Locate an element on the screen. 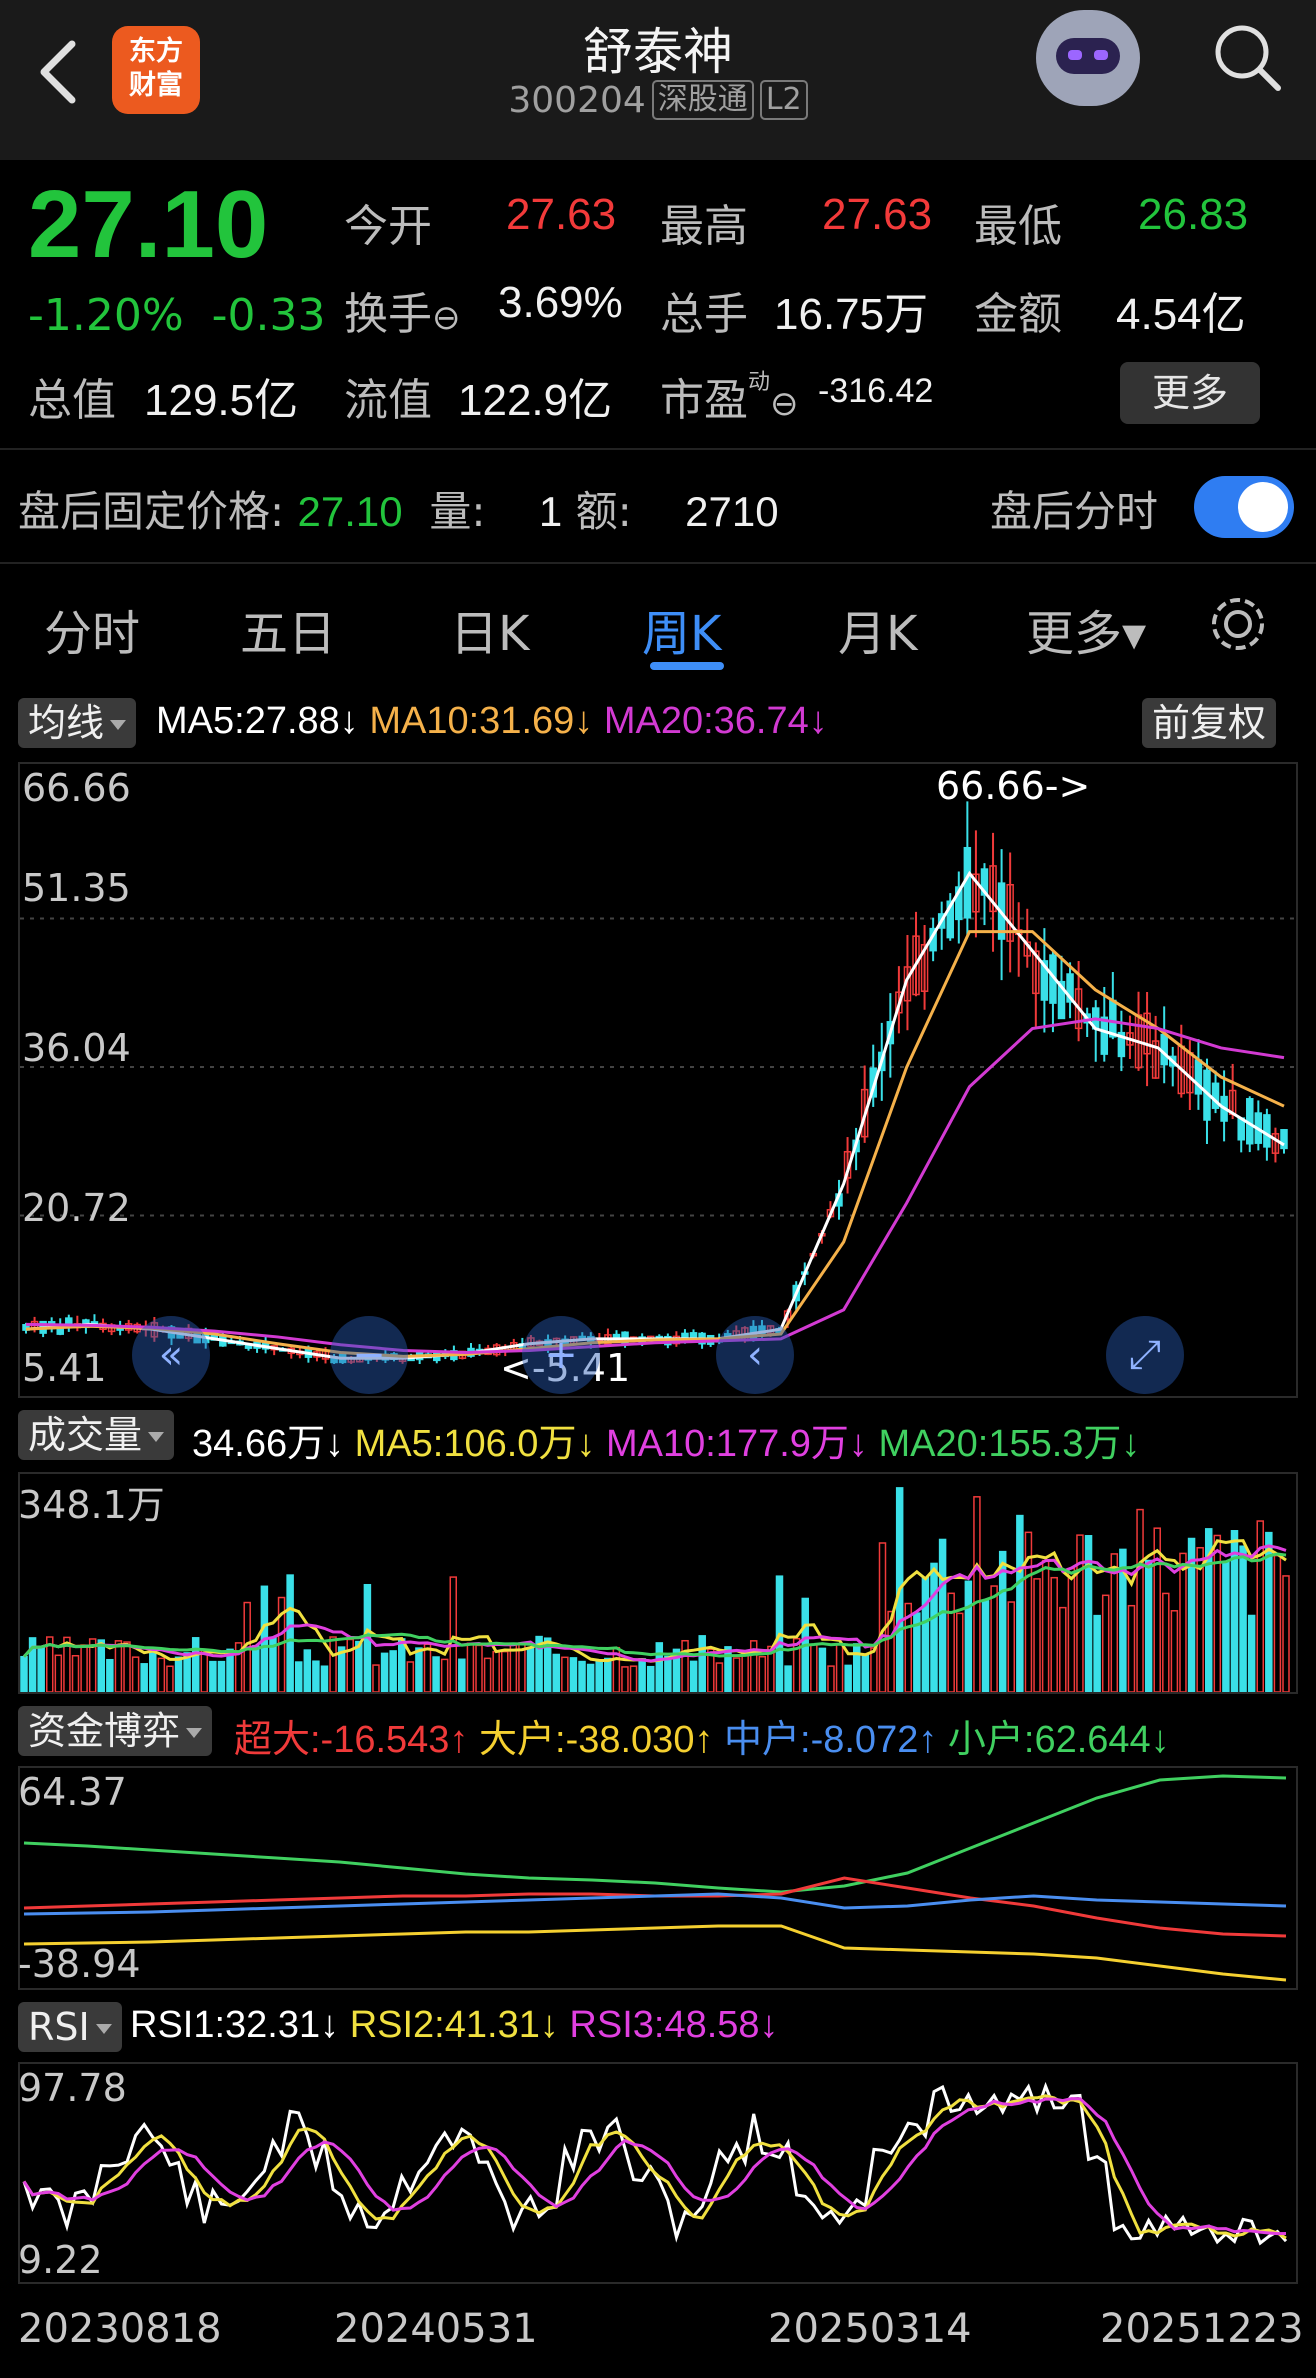 The width and height of the screenshot is (1316, 2378). tab-daily-k: 日K is located at coordinates (489, 629).